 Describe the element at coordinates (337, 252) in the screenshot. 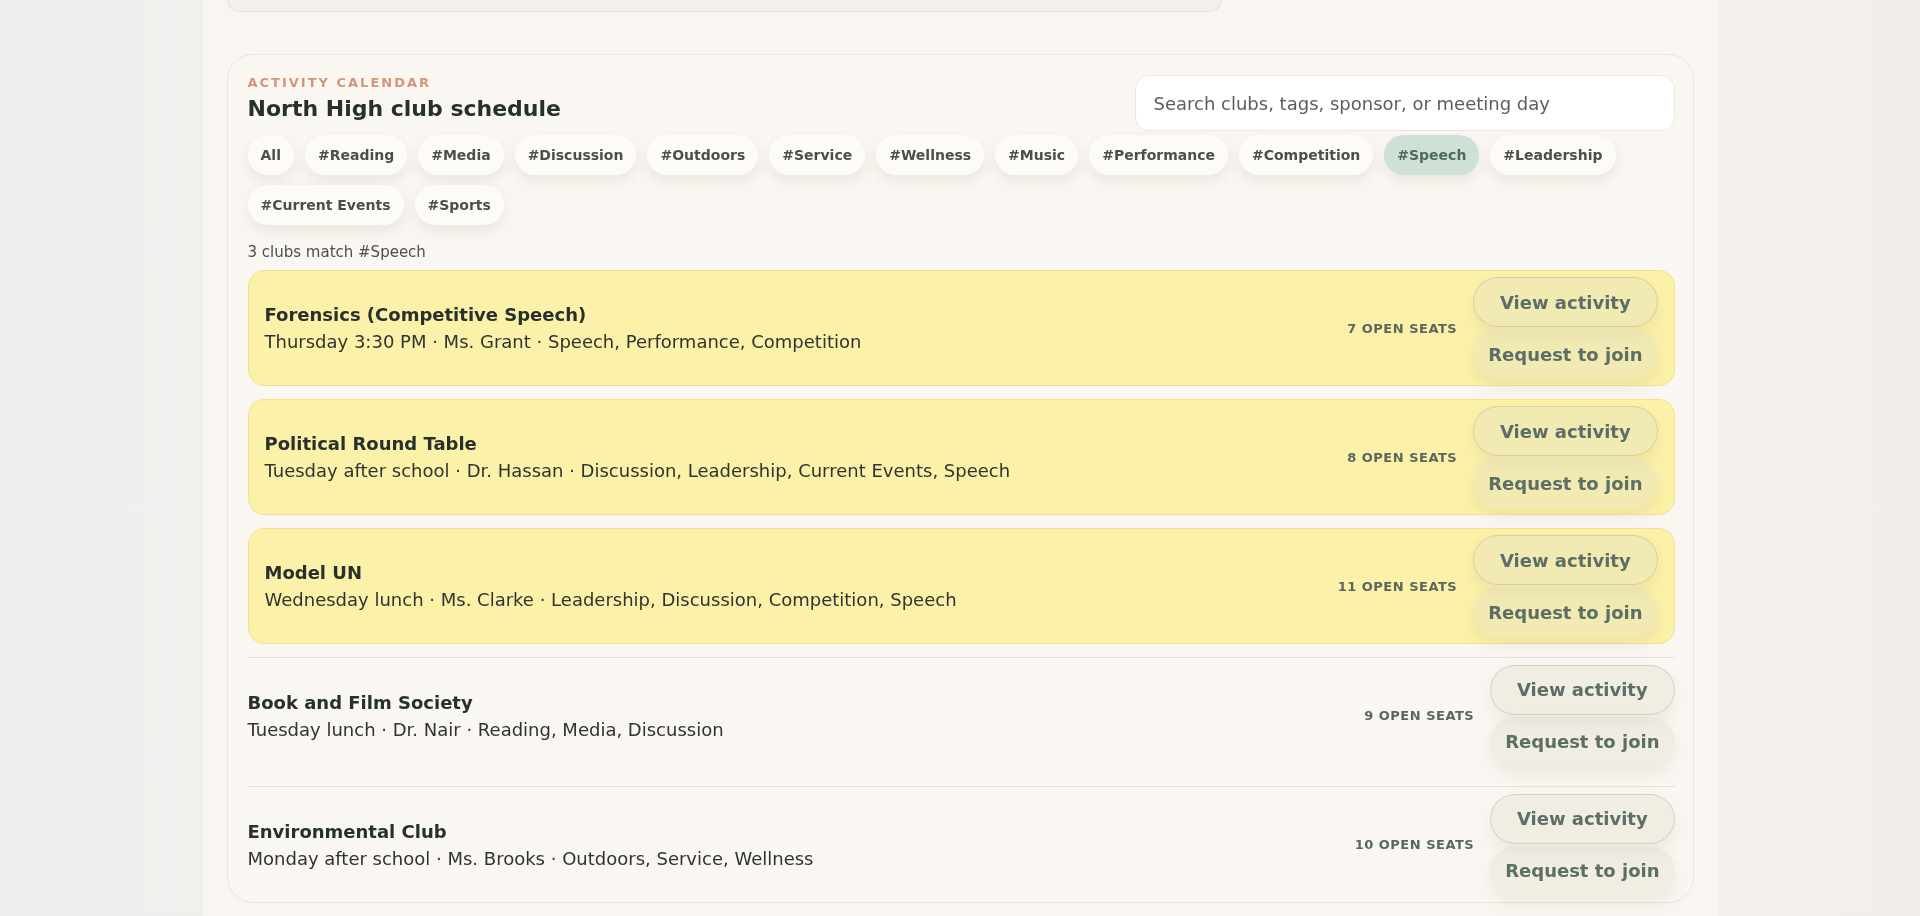

I see `match-count: 3 clubs match #Speech` at that location.